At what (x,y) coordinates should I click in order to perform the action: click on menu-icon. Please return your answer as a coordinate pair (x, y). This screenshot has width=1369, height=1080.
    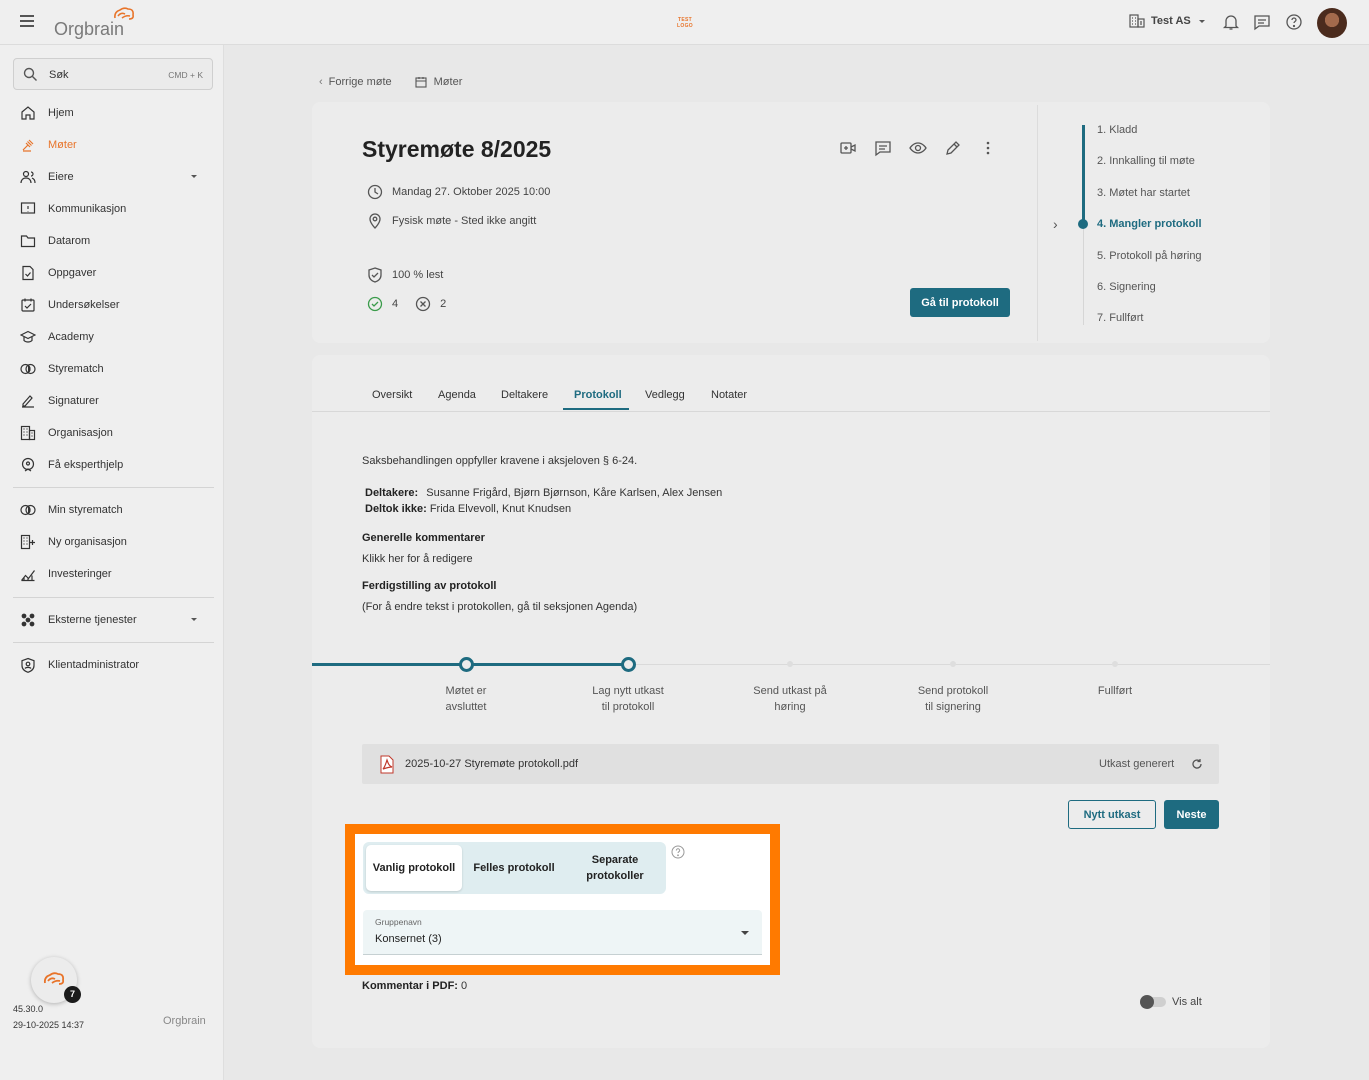
    Looking at the image, I should click on (27, 21).